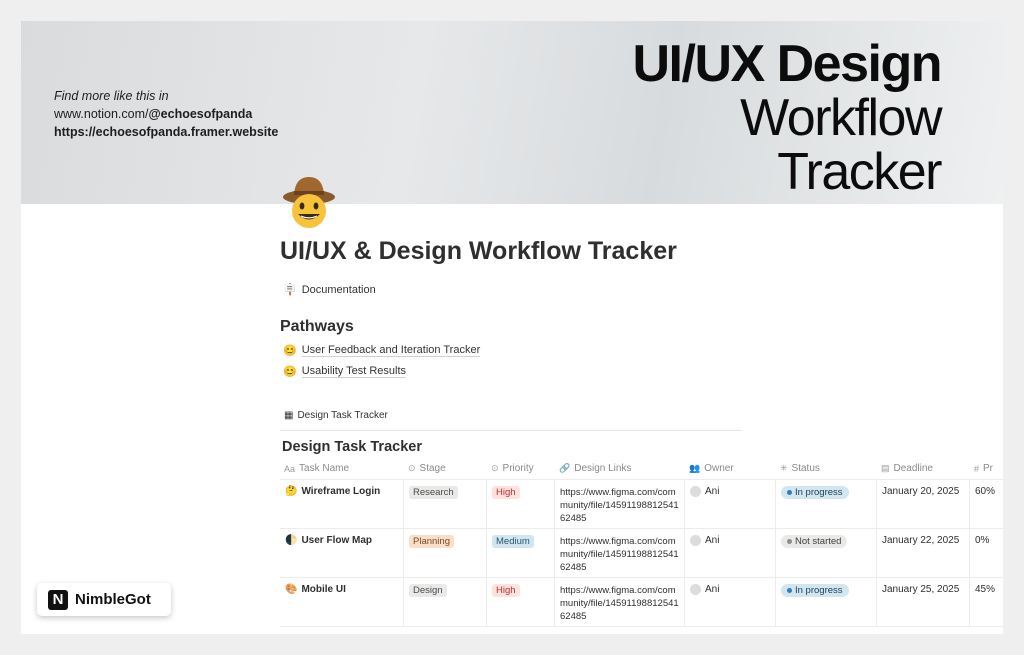  Describe the element at coordinates (513, 541) in the screenshot. I see `priority-tag: Medium` at that location.